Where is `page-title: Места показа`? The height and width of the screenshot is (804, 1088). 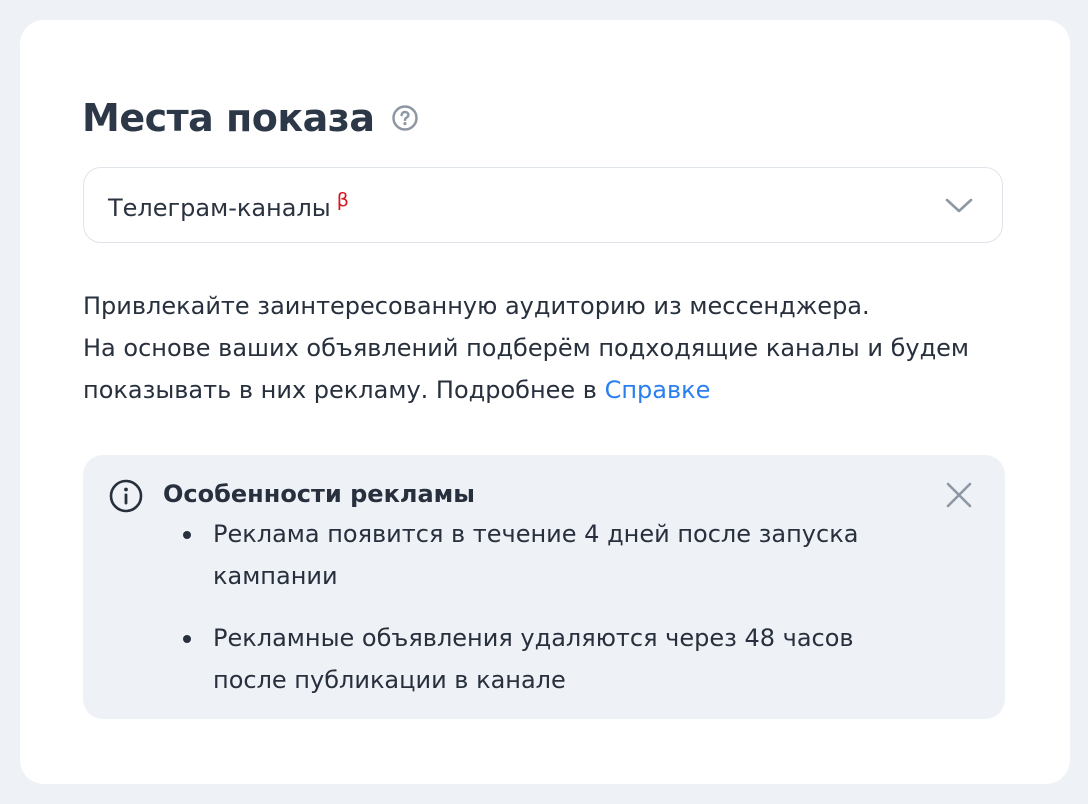 page-title: Места показа is located at coordinates (228, 118).